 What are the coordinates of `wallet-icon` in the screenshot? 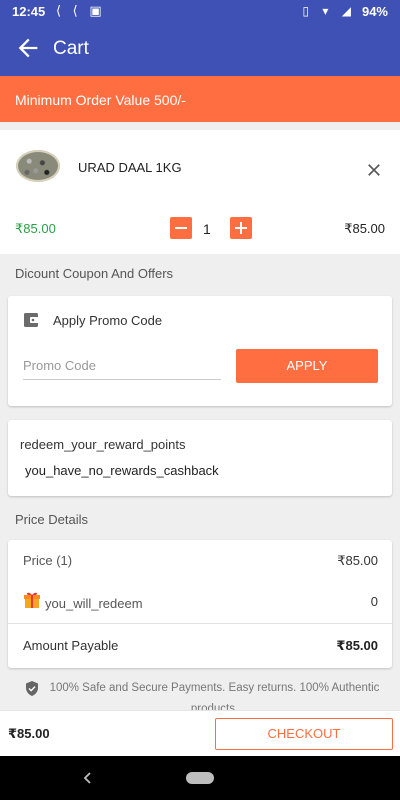 It's located at (31, 320).